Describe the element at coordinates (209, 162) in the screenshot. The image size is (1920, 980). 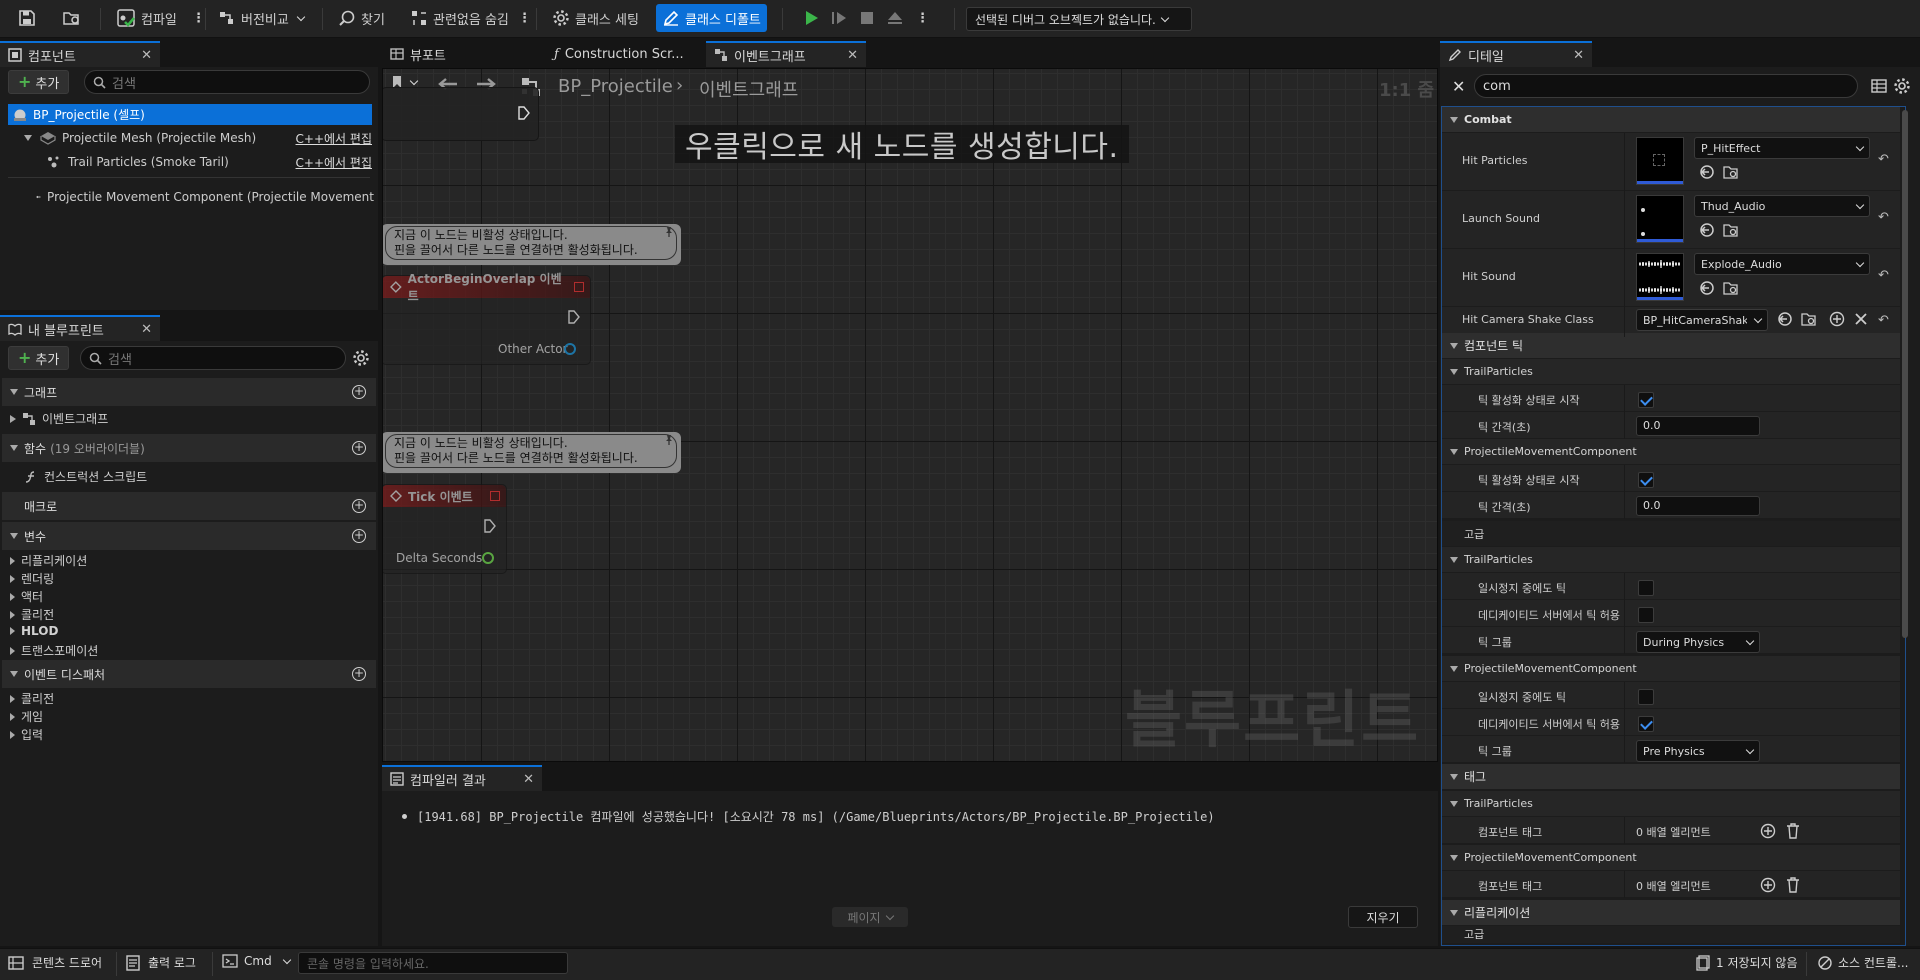
I see `component-item-trail: Trail Particles (Smoke Taril) C++에서 편집` at that location.